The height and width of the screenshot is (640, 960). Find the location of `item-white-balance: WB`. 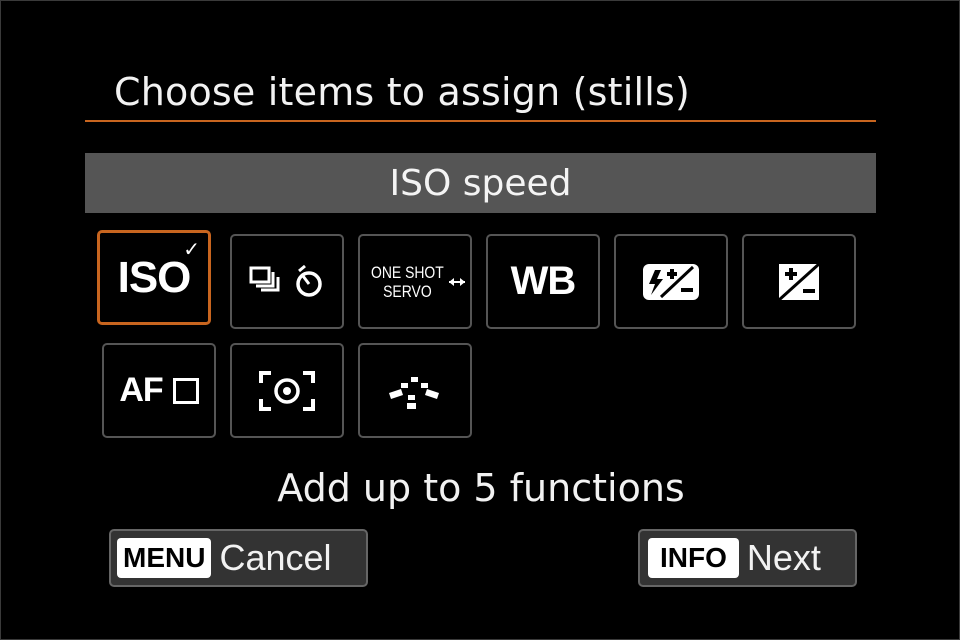

item-white-balance: WB is located at coordinates (543, 281).